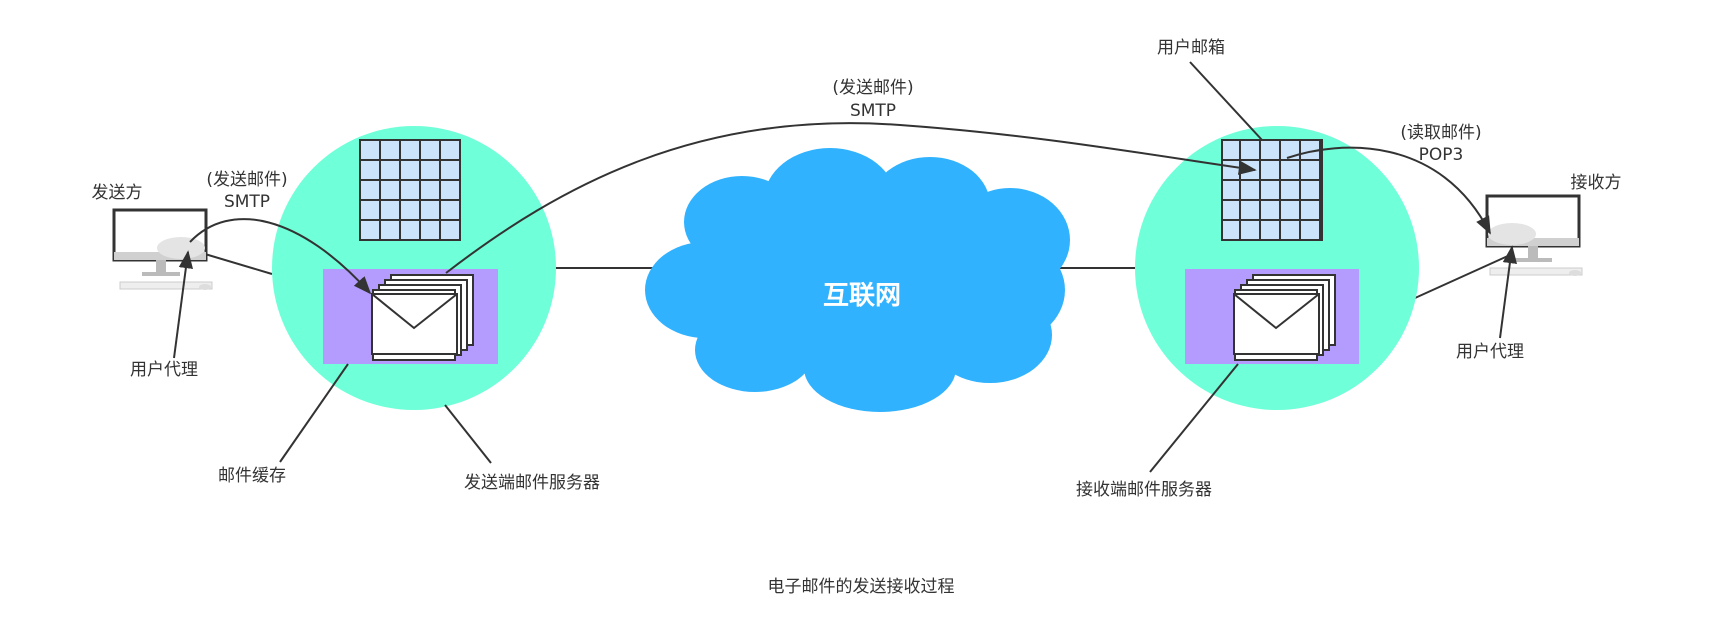 Image resolution: width=1712 pixels, height=627 pixels. Describe the element at coordinates (247, 202) in the screenshot. I see `sender-smtp-label-line2: SMTP` at that location.